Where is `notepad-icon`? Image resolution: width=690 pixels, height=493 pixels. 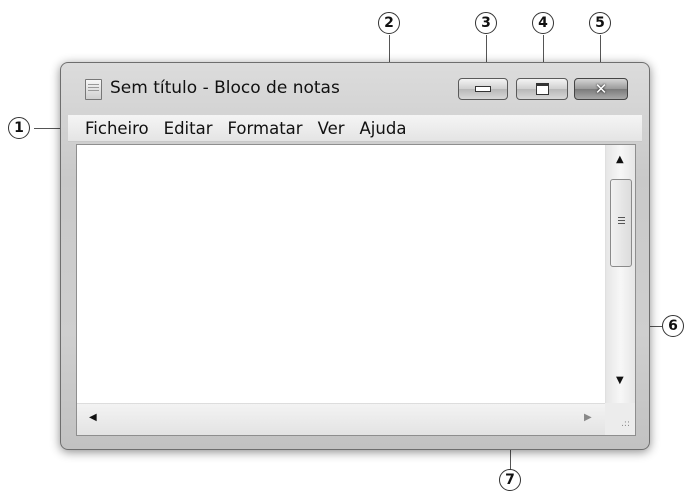
notepad-icon is located at coordinates (93, 89).